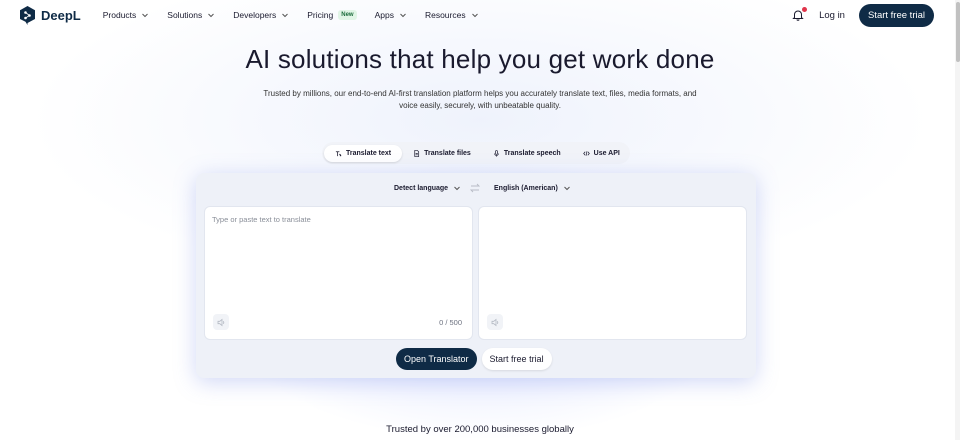  What do you see at coordinates (958, 32) in the screenshot?
I see `scrollbar-thumb` at bounding box center [958, 32].